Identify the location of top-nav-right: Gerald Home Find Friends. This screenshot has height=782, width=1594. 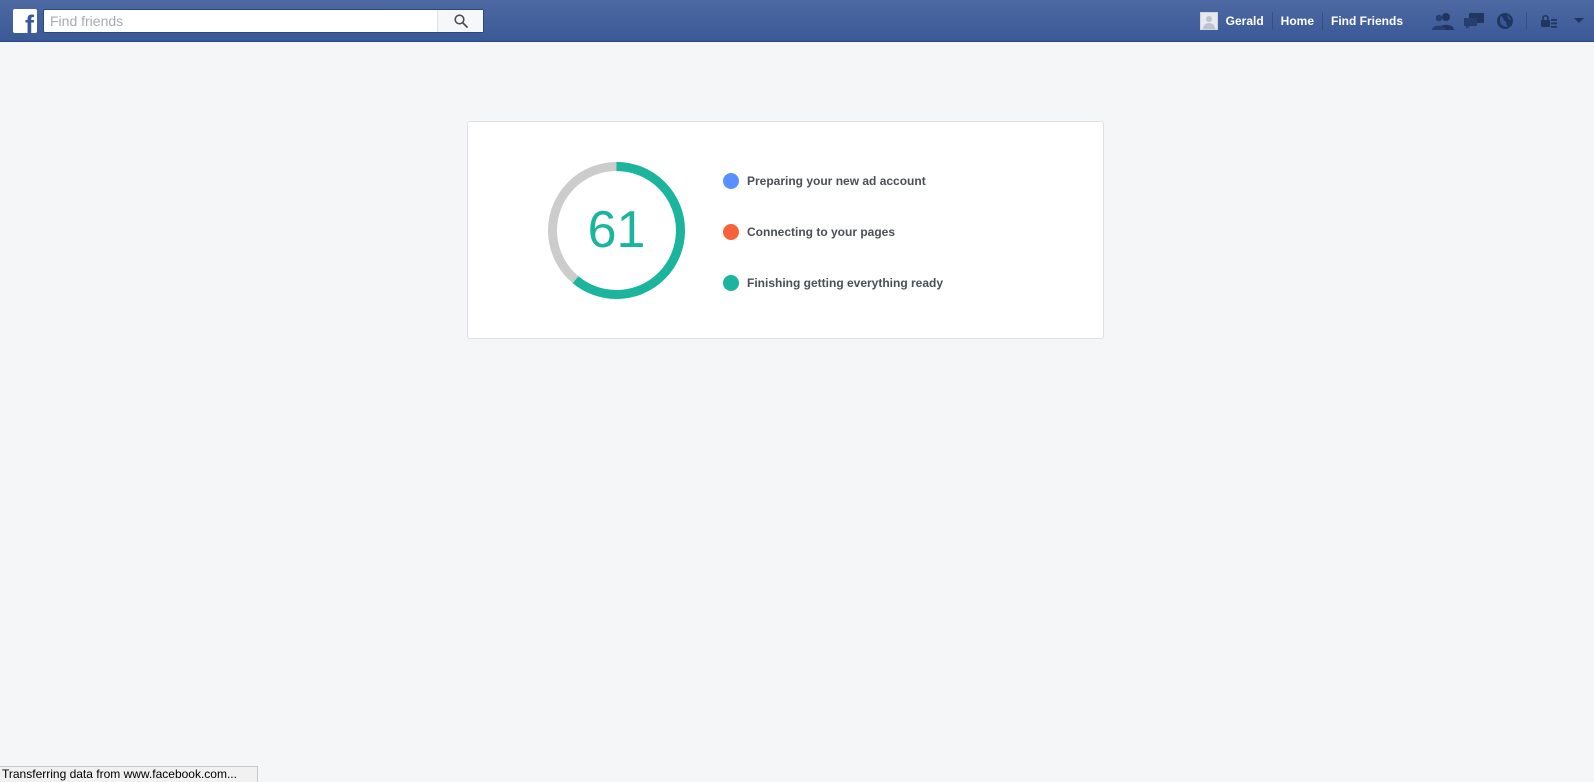
(1396, 21).